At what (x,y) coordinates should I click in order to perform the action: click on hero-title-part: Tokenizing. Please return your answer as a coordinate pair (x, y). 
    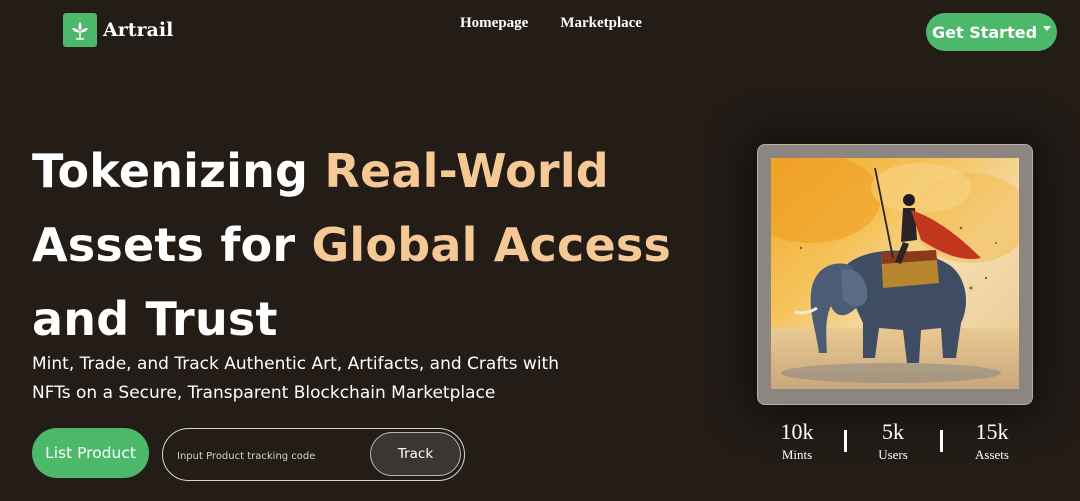
    Looking at the image, I should click on (178, 171).